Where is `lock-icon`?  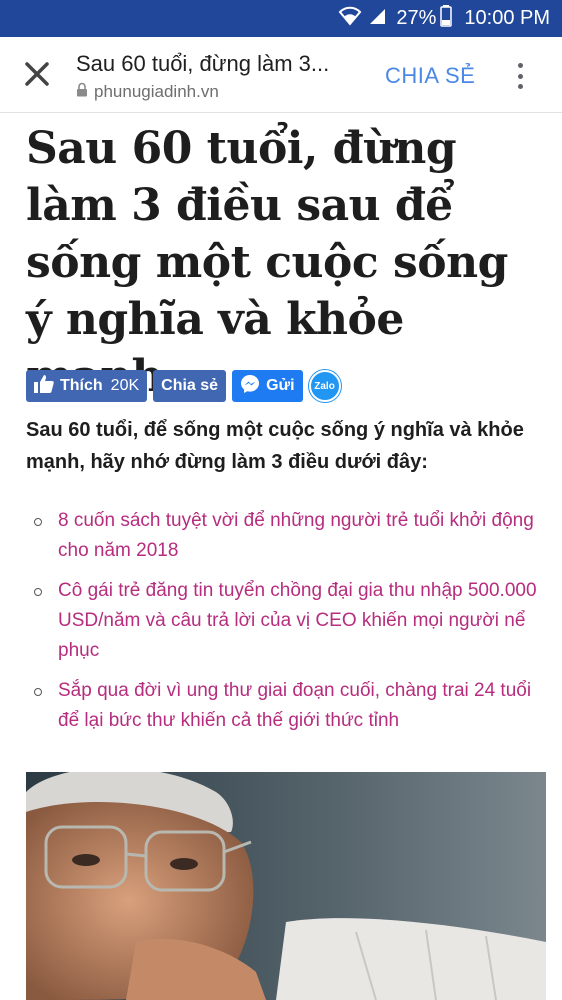 lock-icon is located at coordinates (82, 92).